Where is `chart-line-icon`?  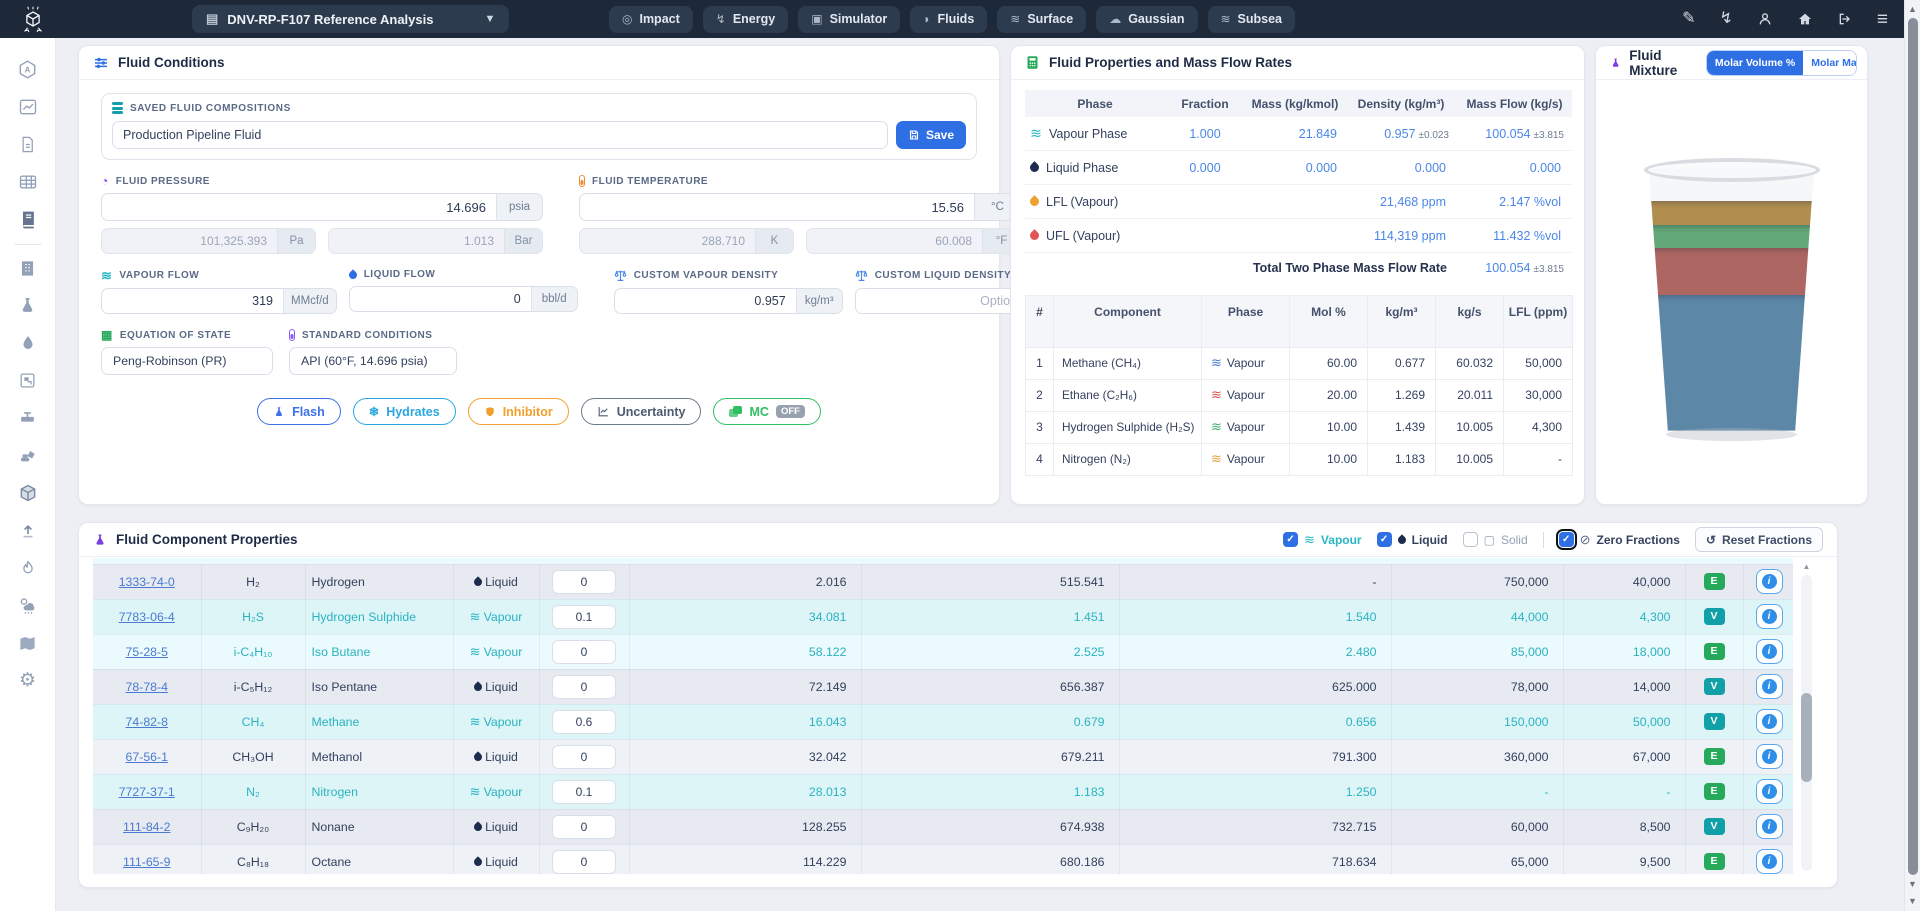 chart-line-icon is located at coordinates (27, 108).